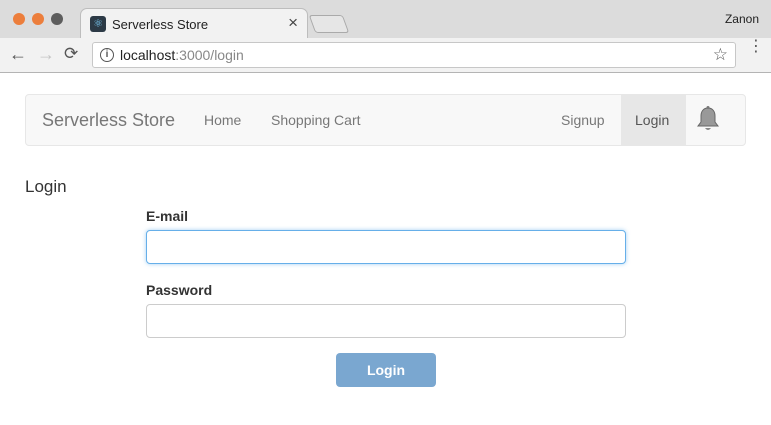 The width and height of the screenshot is (771, 425). Describe the element at coordinates (385, 19) in the screenshot. I see `window-titlebar: ⚛ Serverless Store × Zanon` at that location.